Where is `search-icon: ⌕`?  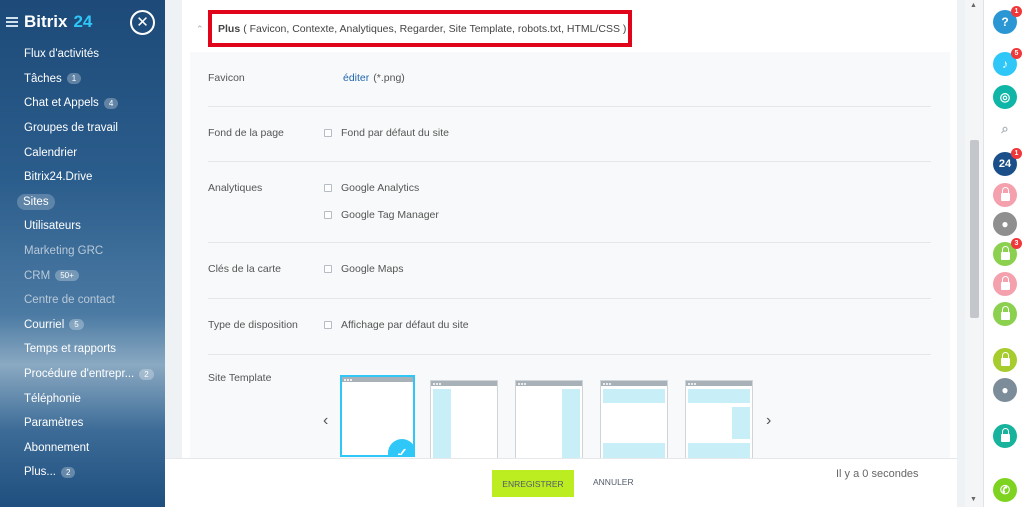 search-icon: ⌕ is located at coordinates (1005, 129).